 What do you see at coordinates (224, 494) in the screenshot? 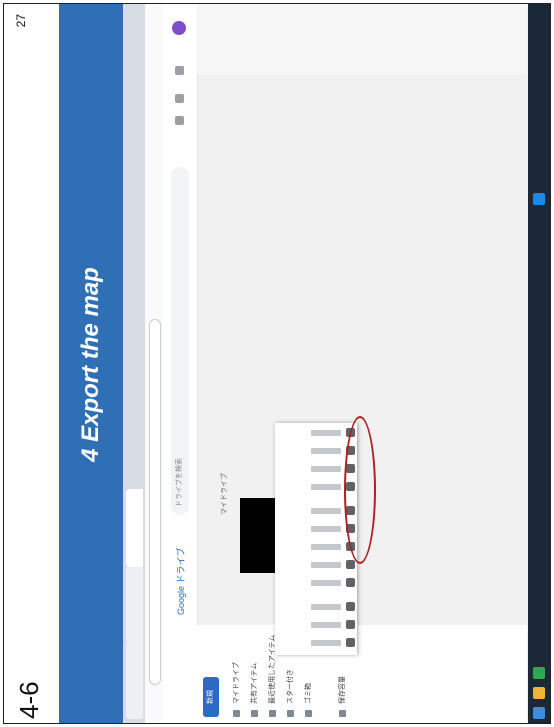
I see `section-label: マイドライブ` at bounding box center [224, 494].